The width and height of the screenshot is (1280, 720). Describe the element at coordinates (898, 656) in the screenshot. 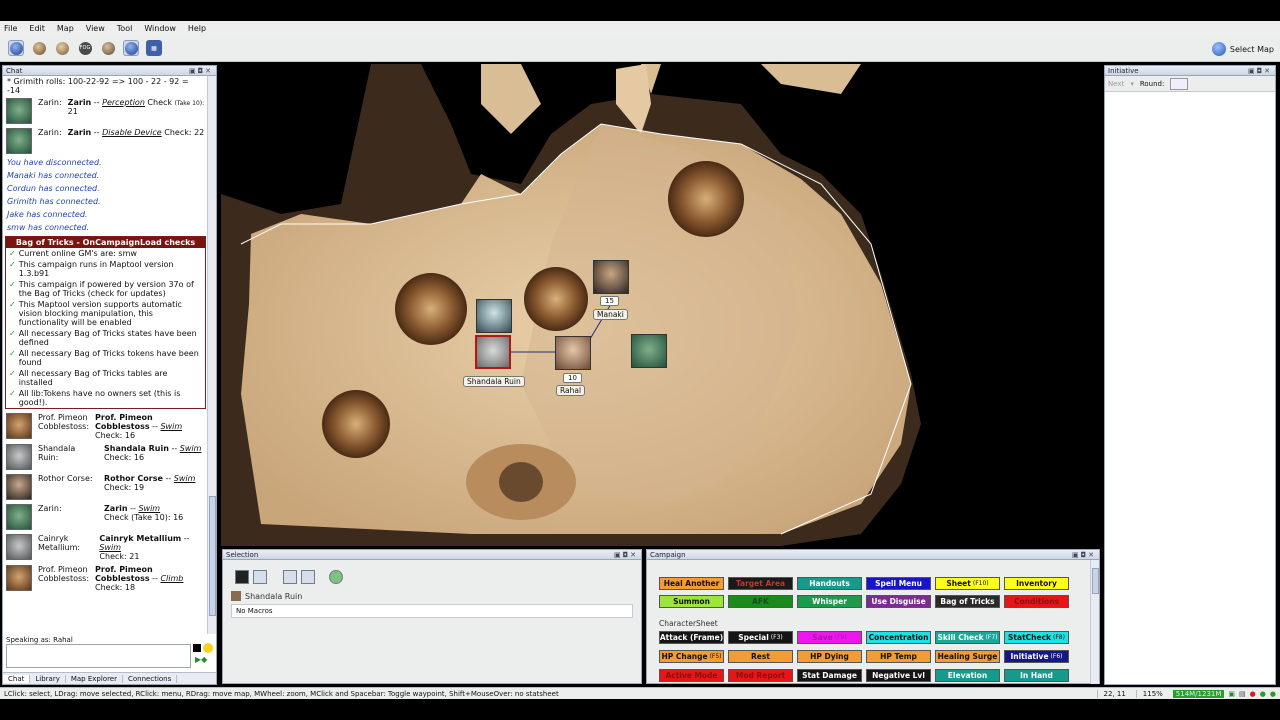

I see `macro-button: HP Temp` at that location.